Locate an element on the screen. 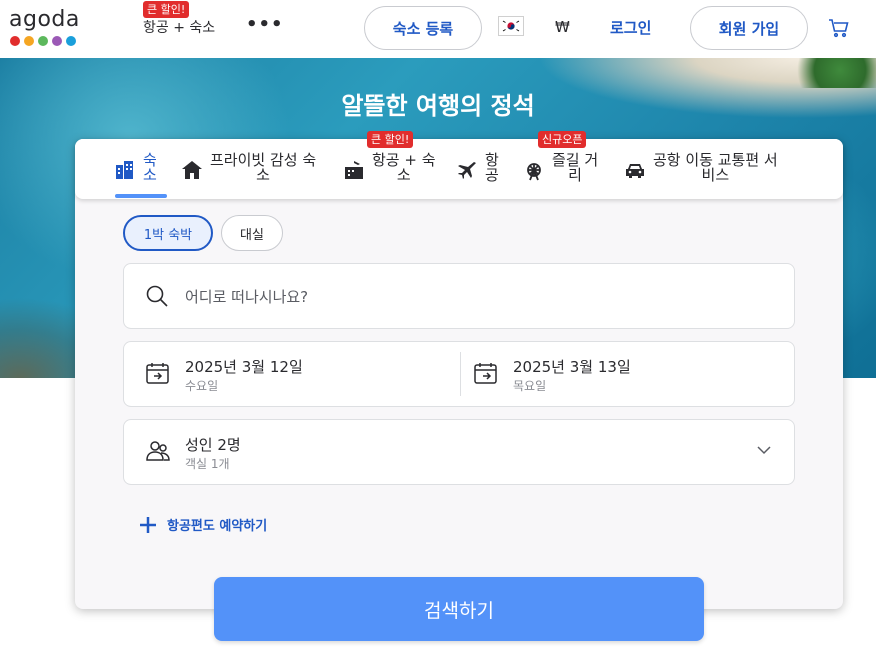  tab-activities: 즐길 거 리 is located at coordinates (561, 169).